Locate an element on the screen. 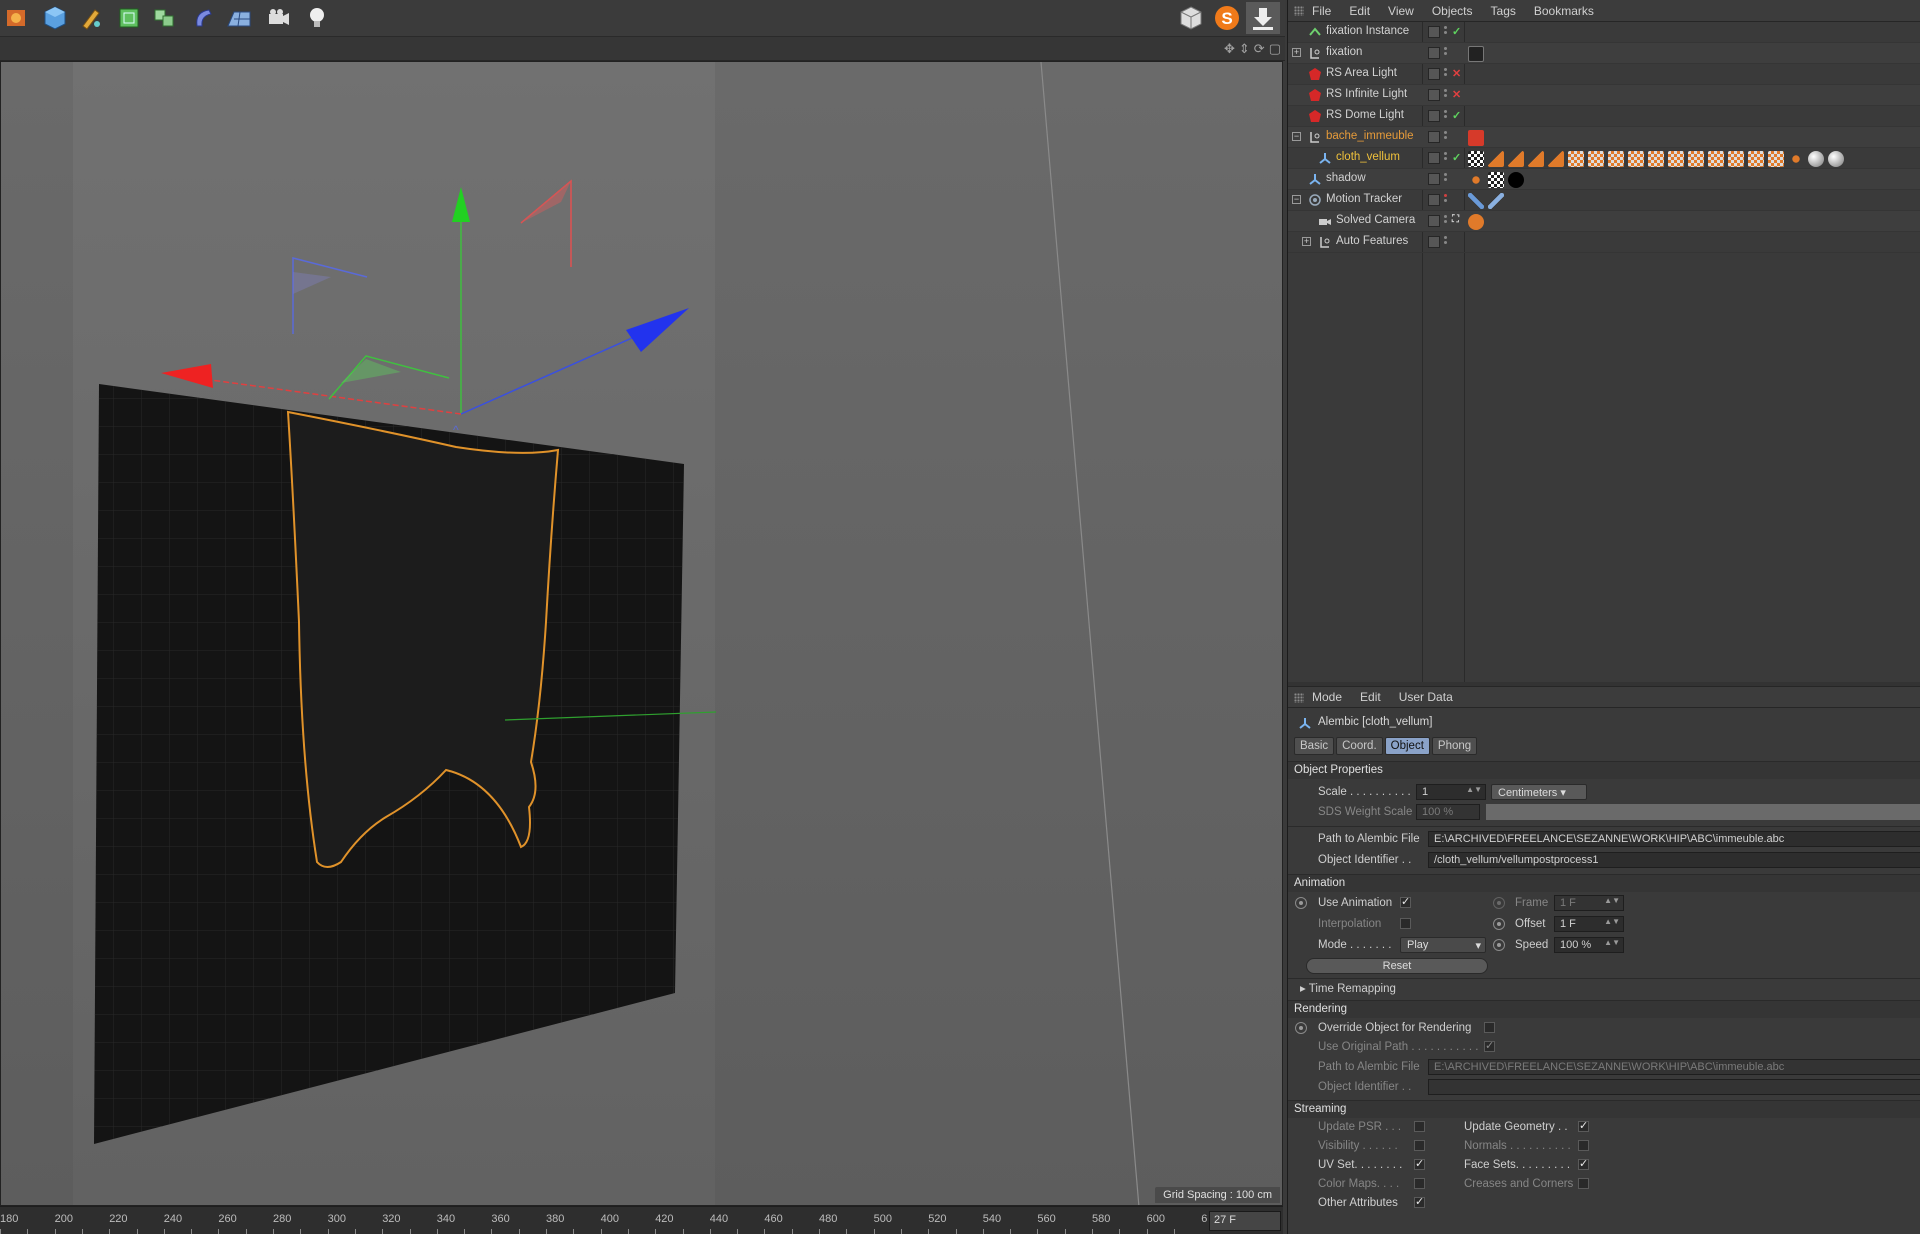 Image resolution: width=1920 pixels, height=1234 pixels. speed-field: 100 % ▲▼ is located at coordinates (1589, 945).